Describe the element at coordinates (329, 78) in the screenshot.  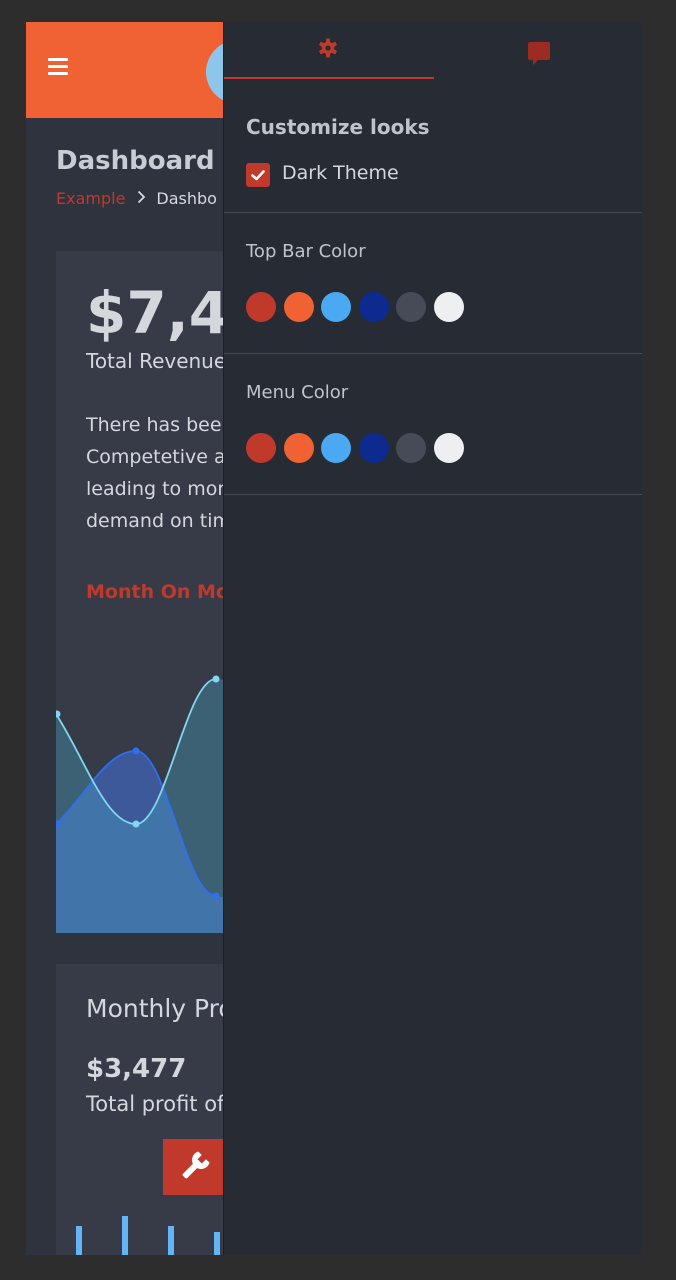
I see `active-tab-indicator` at that location.